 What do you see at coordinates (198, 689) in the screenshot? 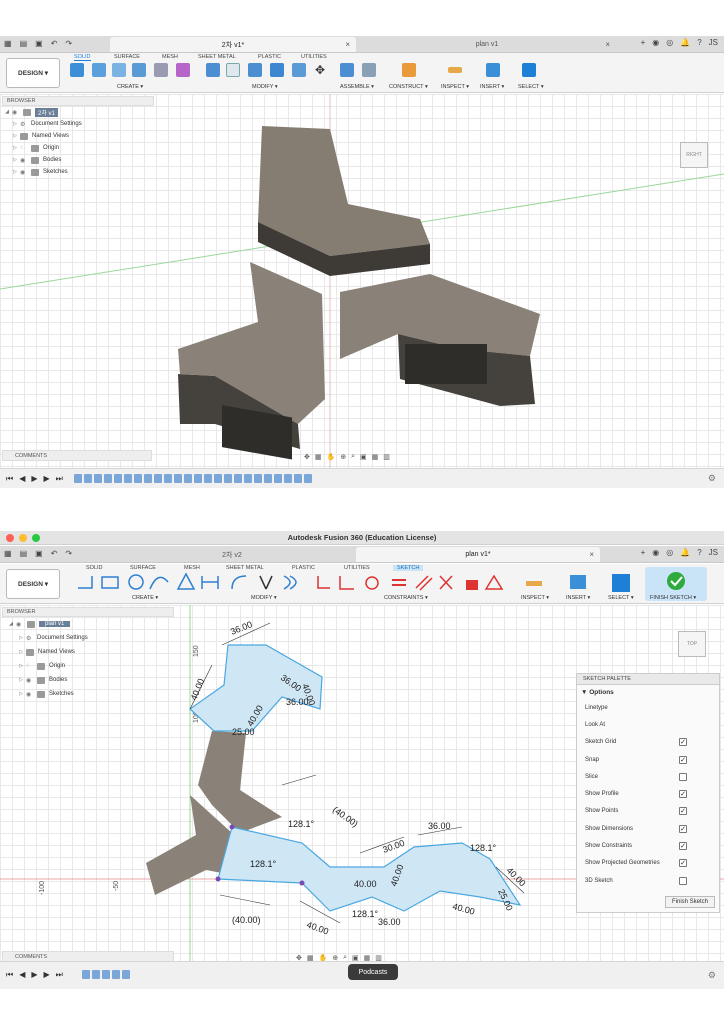
I see `dimension-label: 40.00` at bounding box center [198, 689].